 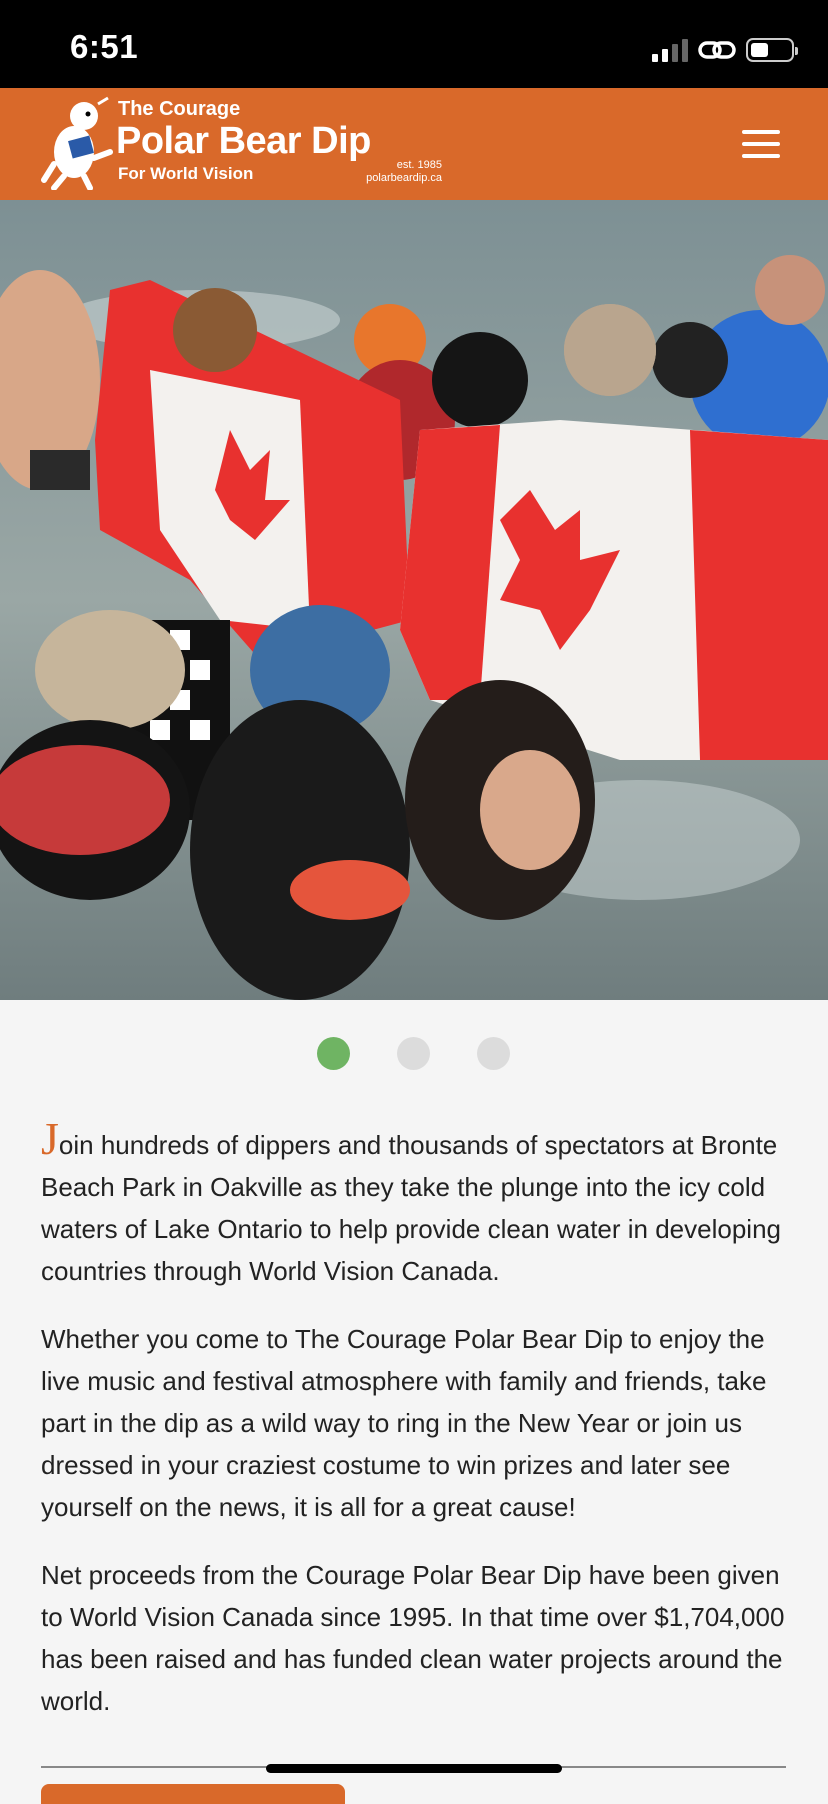 I want to click on hamburger-menu-icon, so click(x=761, y=144).